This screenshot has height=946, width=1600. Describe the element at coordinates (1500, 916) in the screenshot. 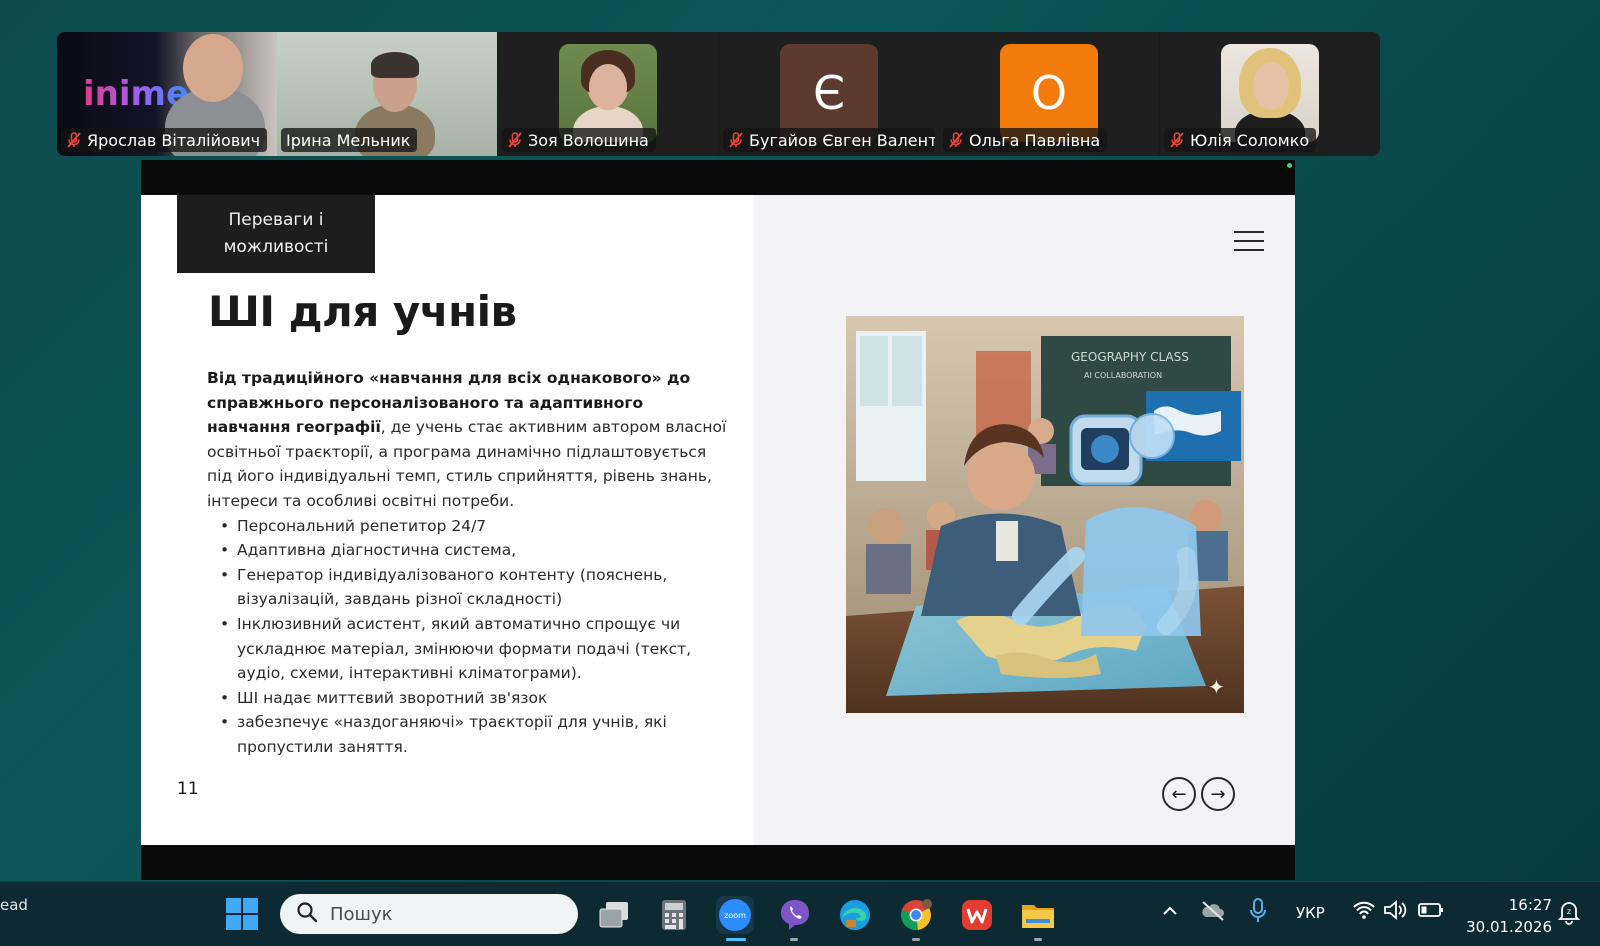

I see `clock: 16:27 30.01.2026` at that location.